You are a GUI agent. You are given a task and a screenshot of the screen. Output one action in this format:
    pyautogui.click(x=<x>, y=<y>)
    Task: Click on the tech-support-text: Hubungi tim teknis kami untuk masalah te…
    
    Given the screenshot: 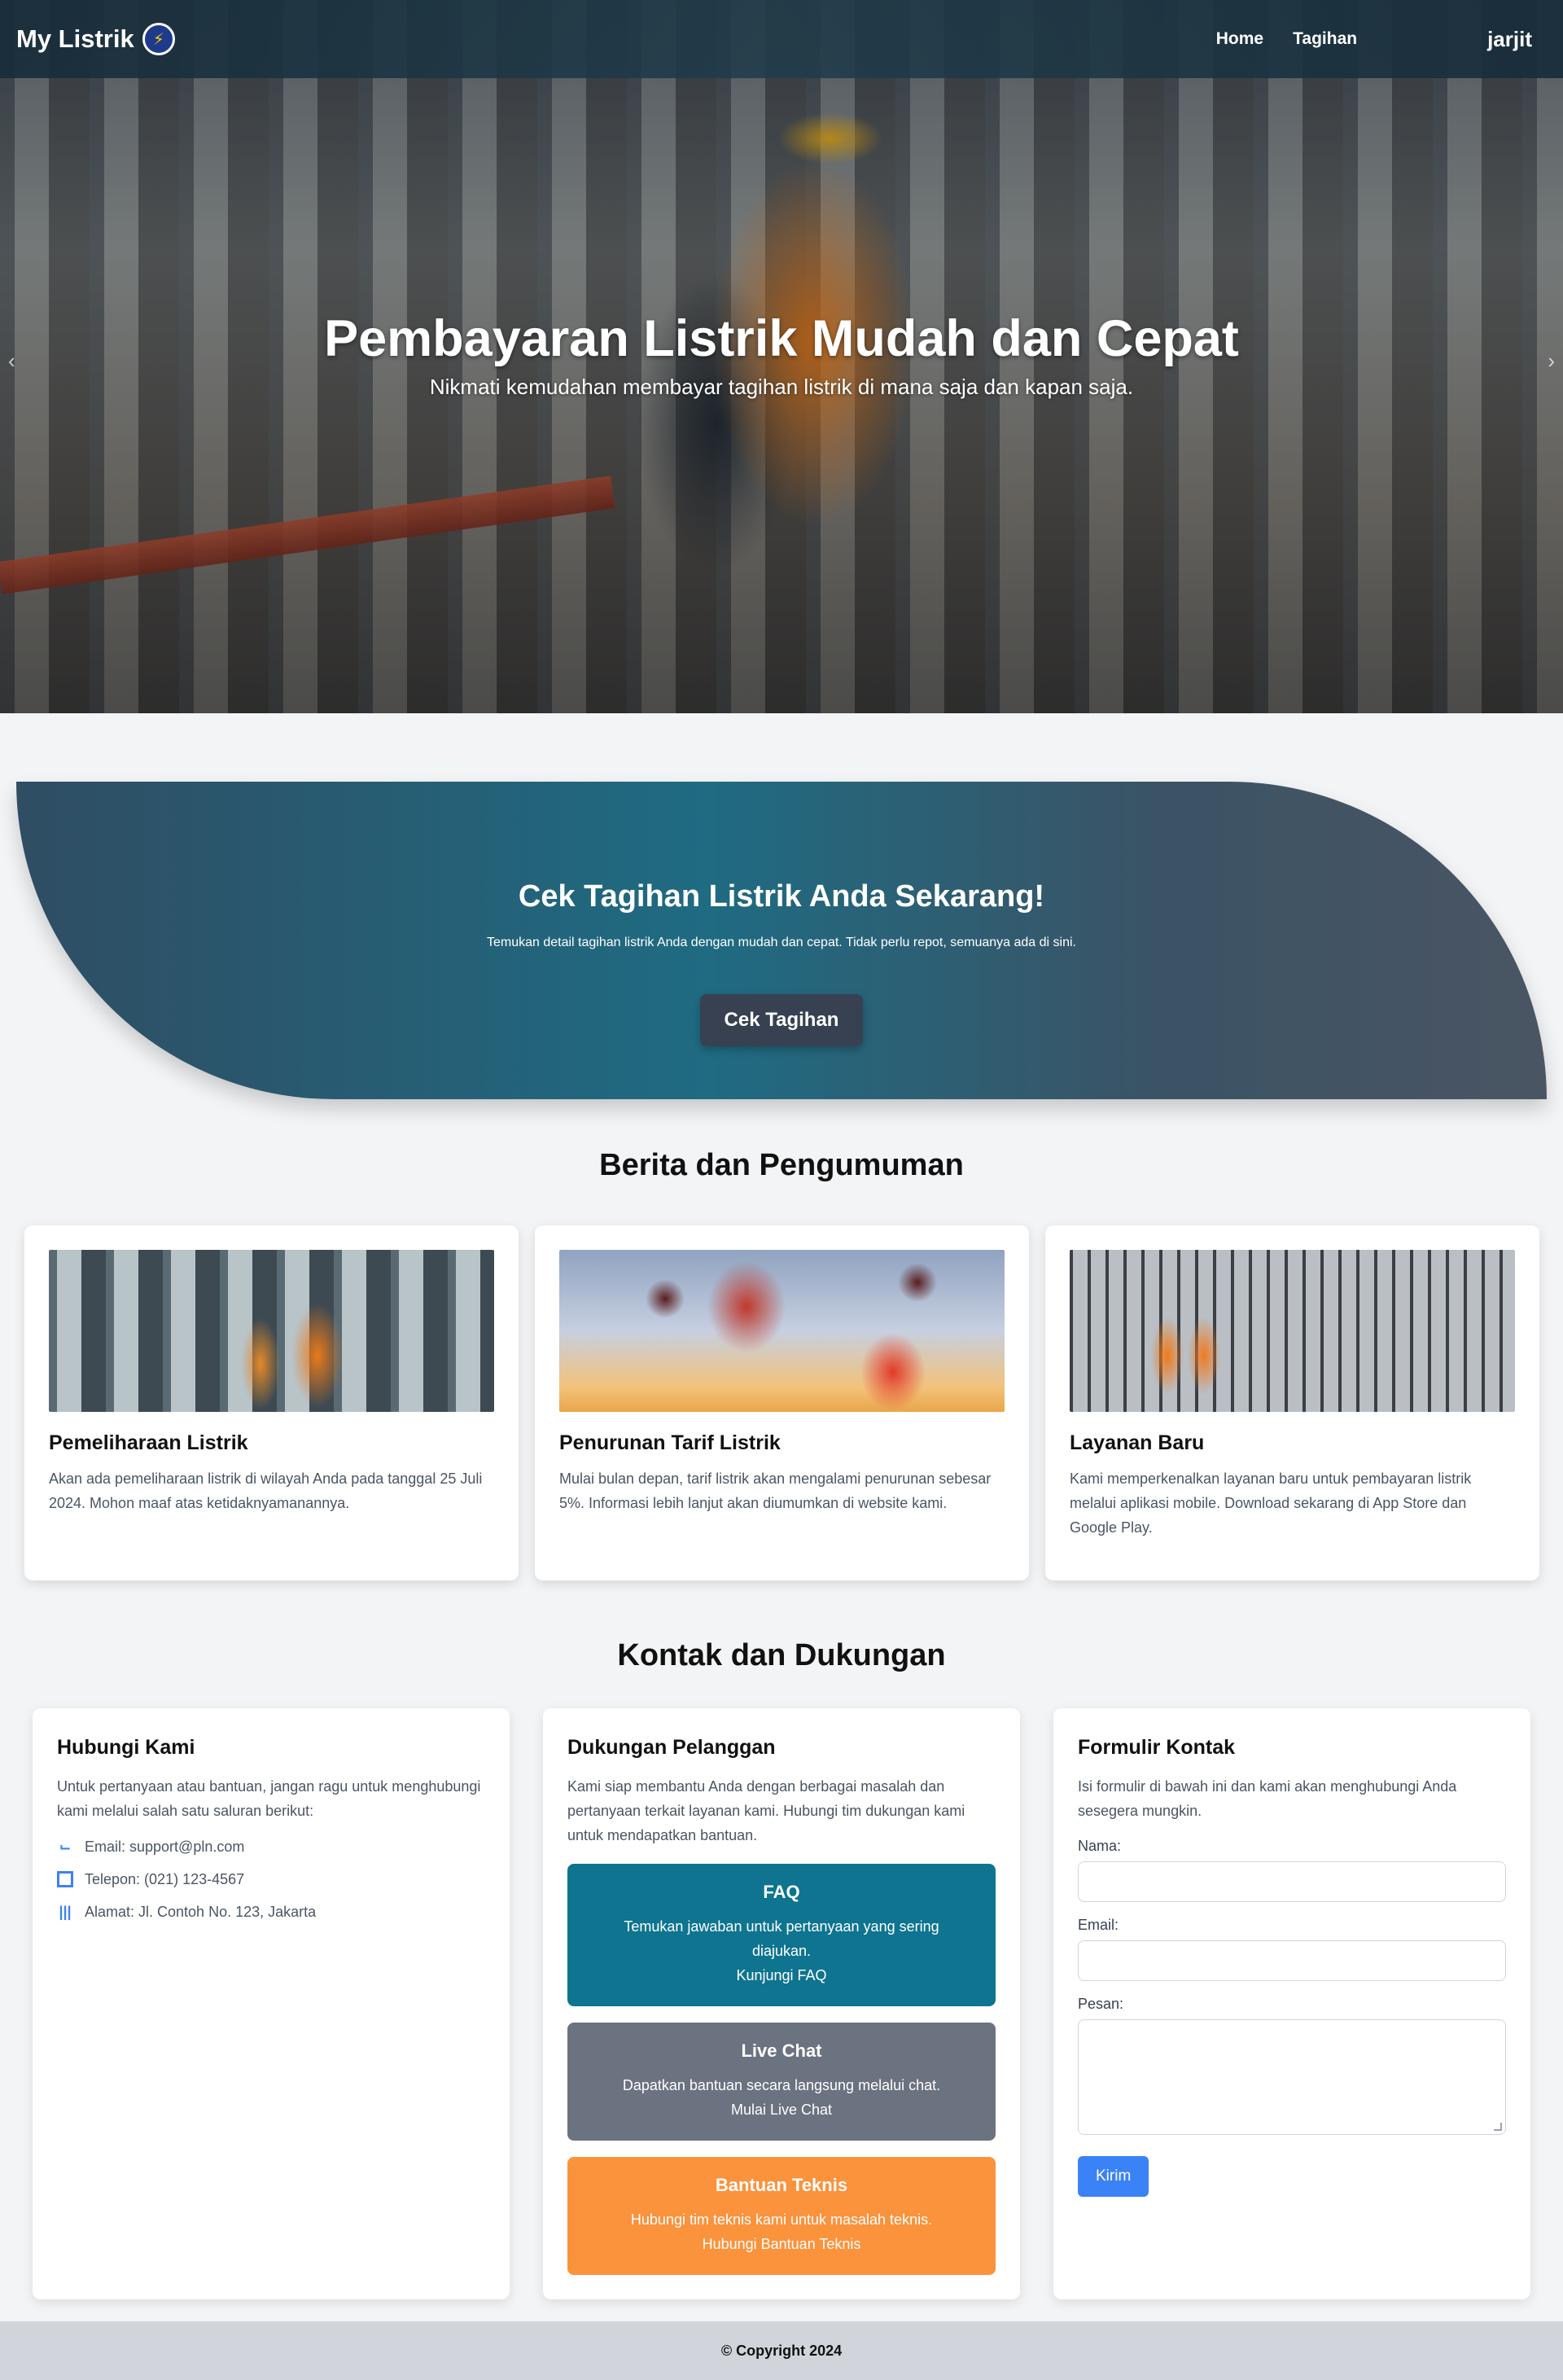 What is the action you would take?
    pyautogui.click(x=781, y=2220)
    